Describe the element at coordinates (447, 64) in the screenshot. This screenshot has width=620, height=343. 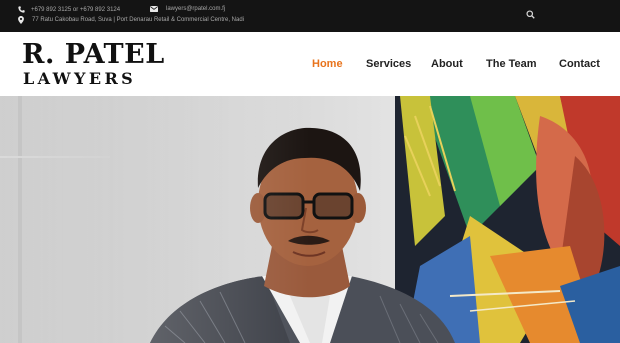
I see `nav-about: About` at that location.